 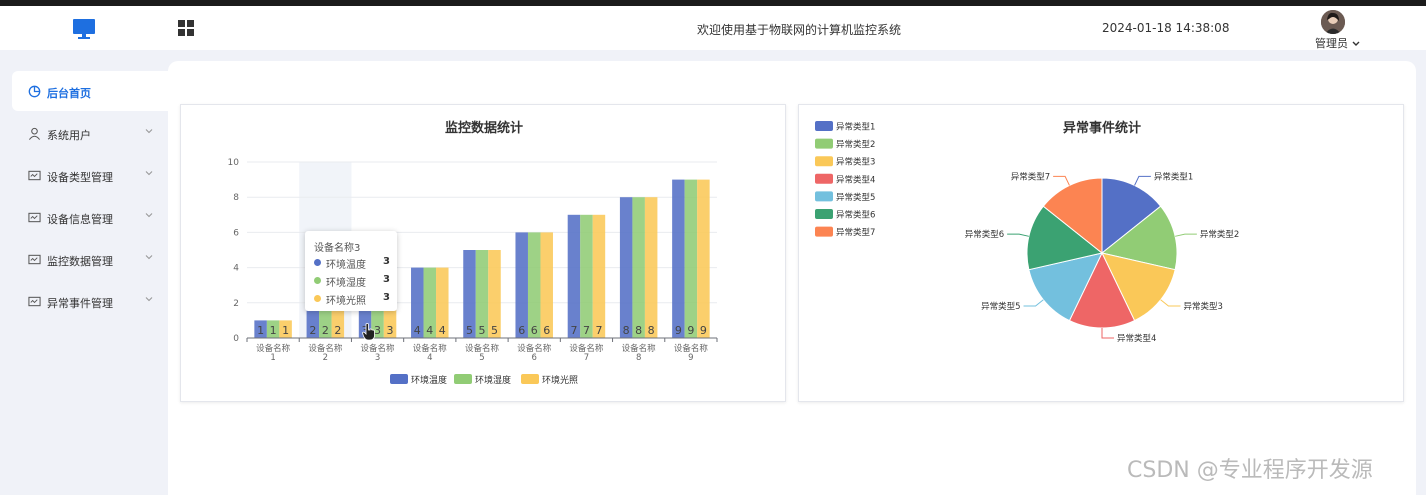 I want to click on x-tick-label: 1, so click(x=272, y=358).